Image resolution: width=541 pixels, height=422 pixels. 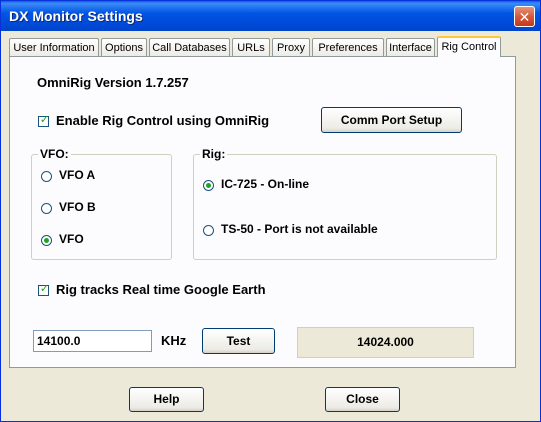 I want to click on tab-interface: Interface, so click(x=410, y=47).